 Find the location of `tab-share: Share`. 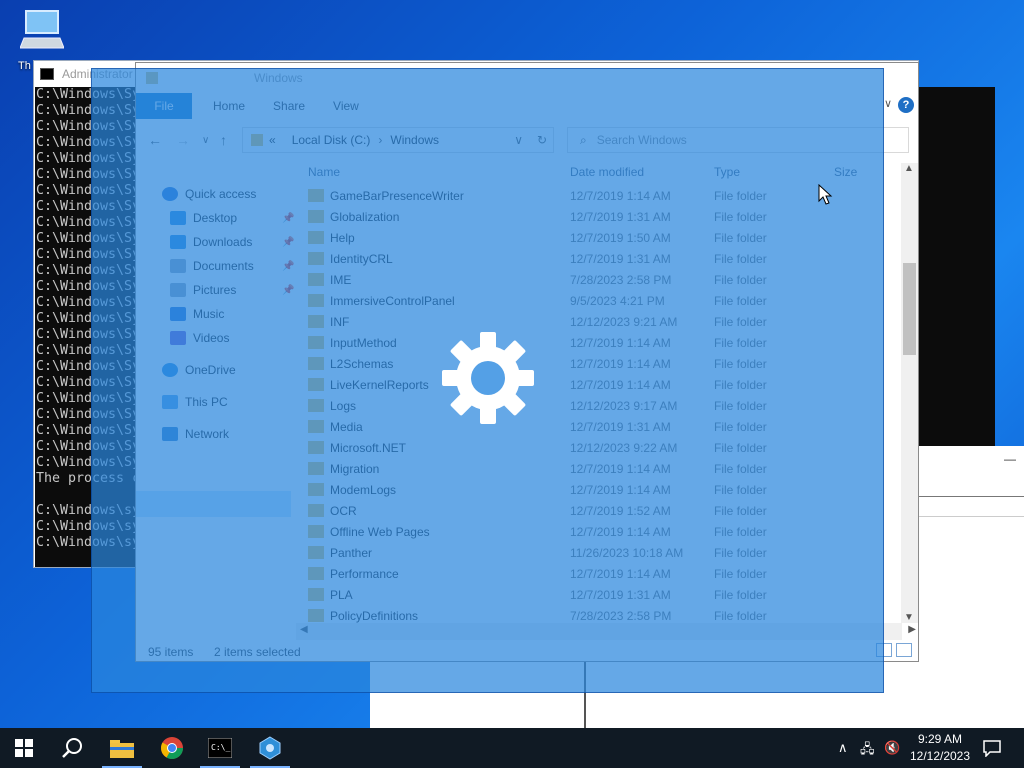

tab-share: Share is located at coordinates (289, 106).